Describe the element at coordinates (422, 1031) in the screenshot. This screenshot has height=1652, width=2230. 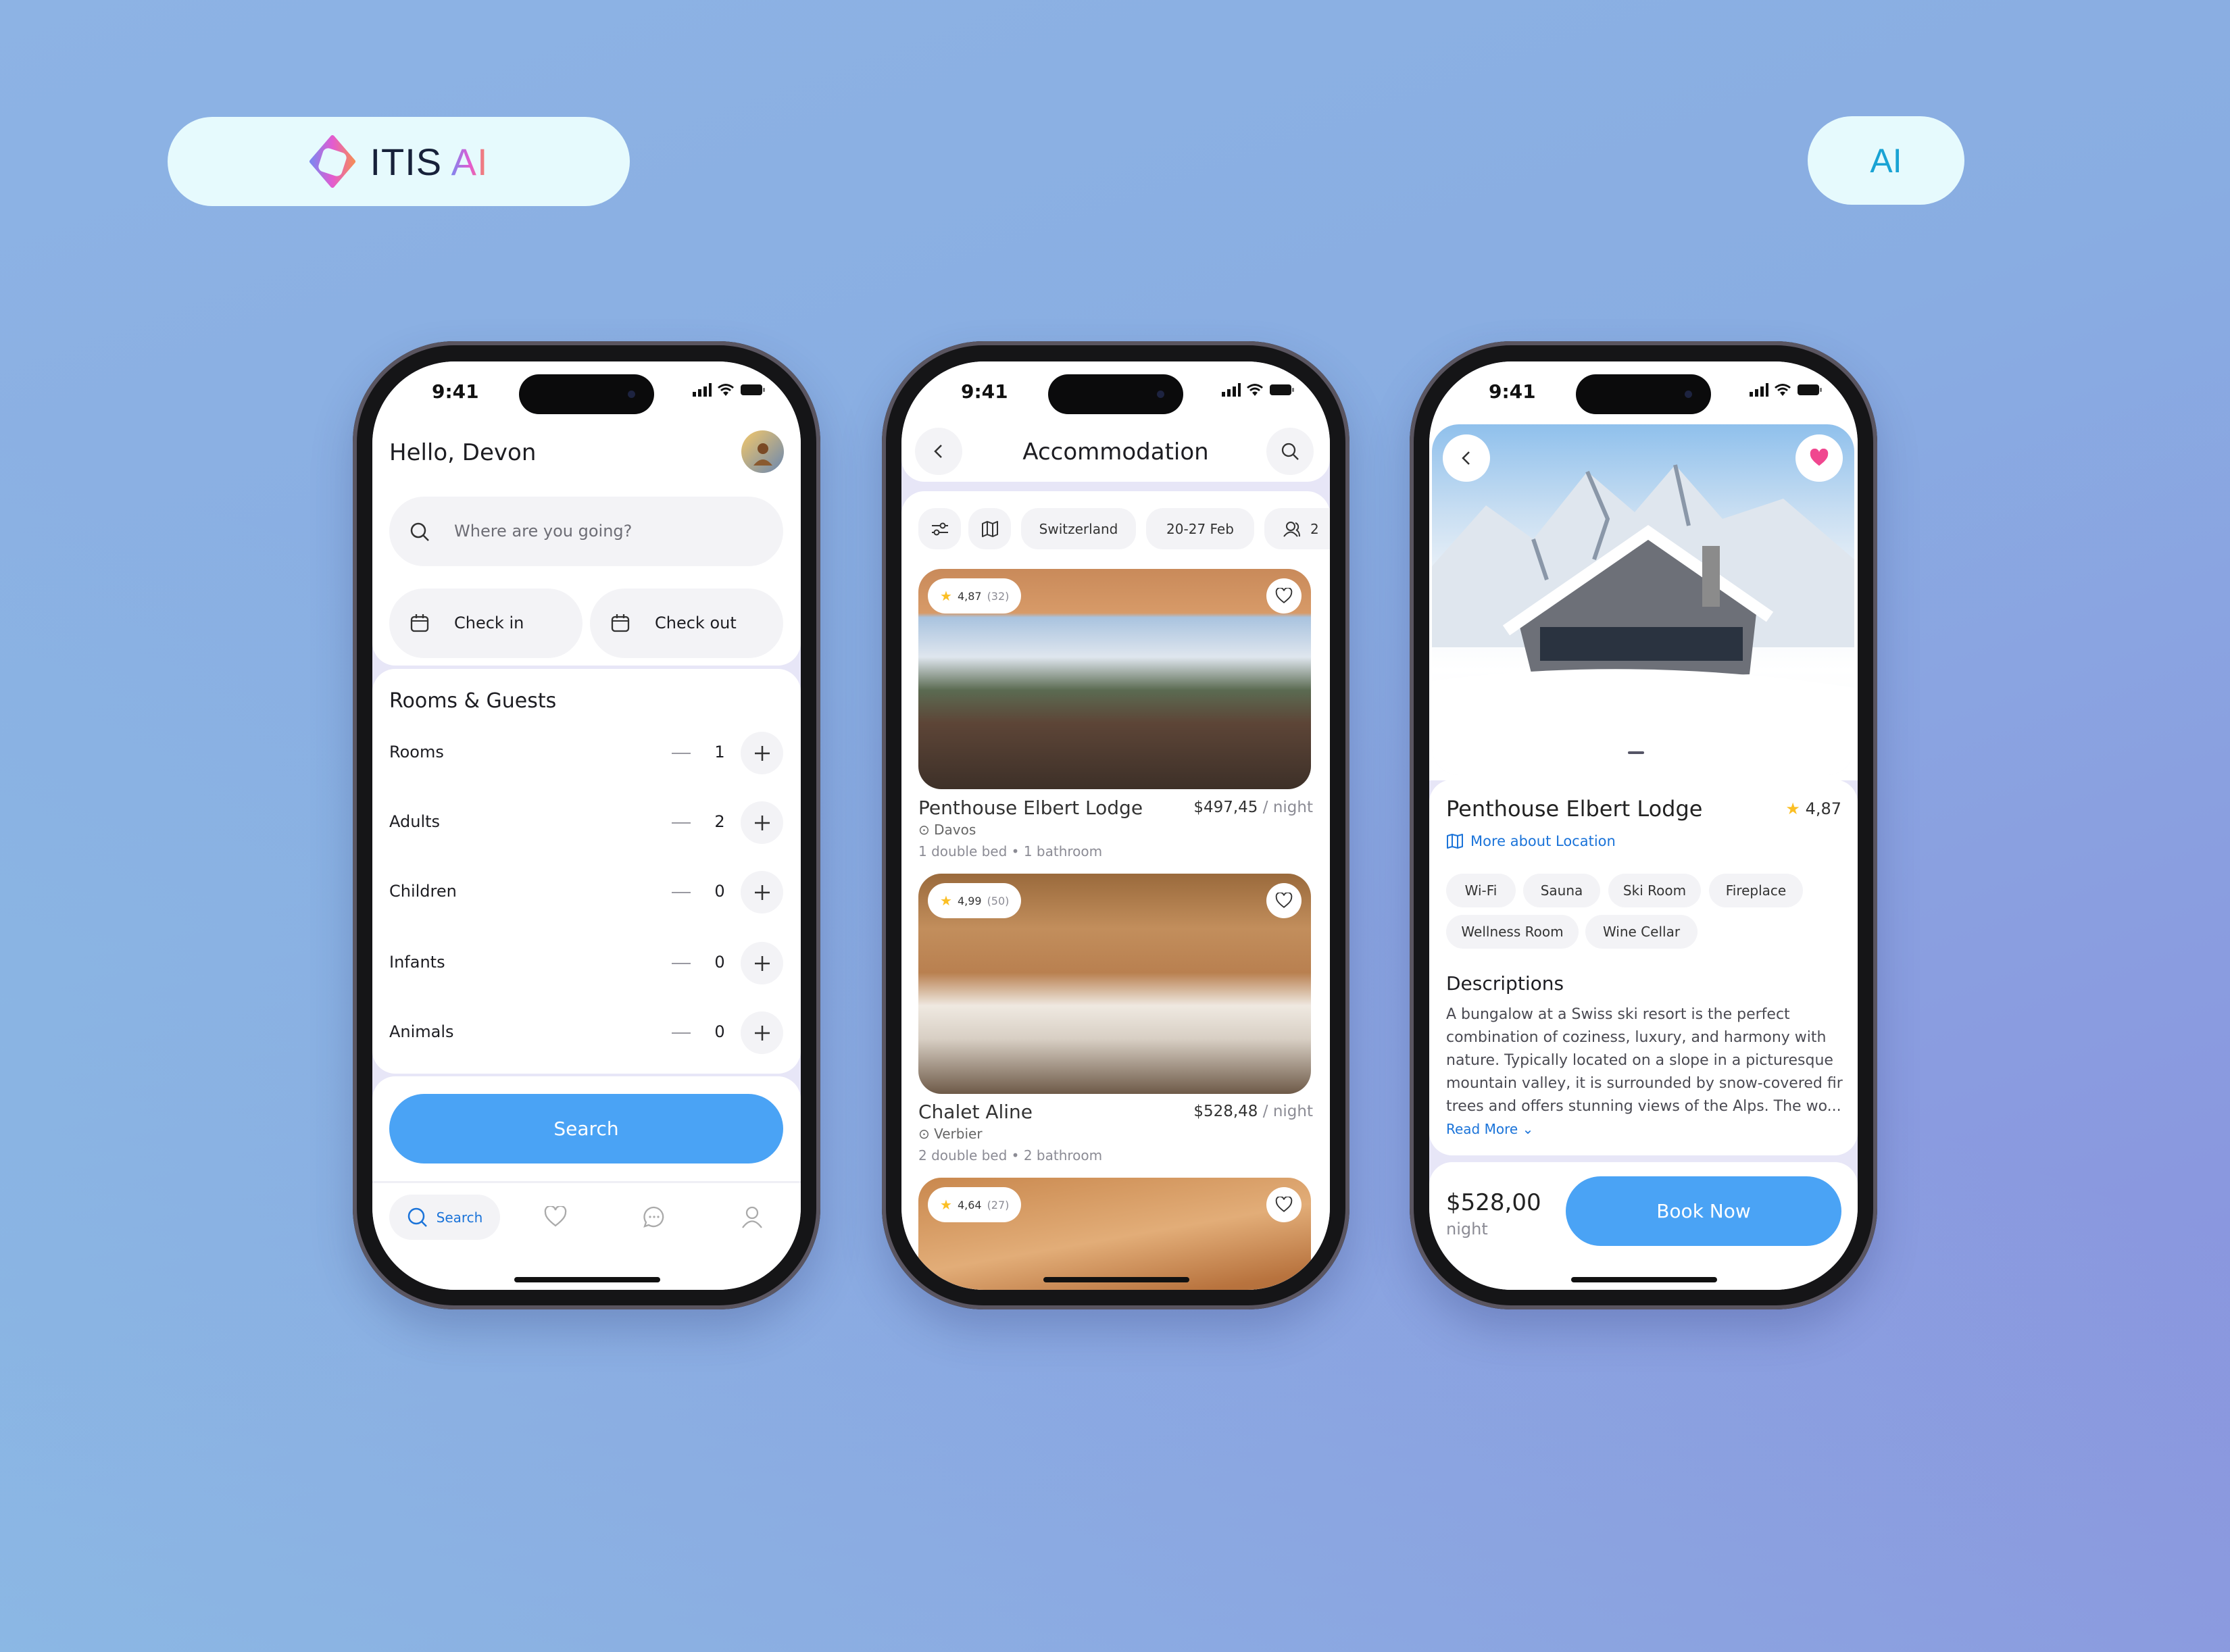
I see `row-label: Animals` at that location.